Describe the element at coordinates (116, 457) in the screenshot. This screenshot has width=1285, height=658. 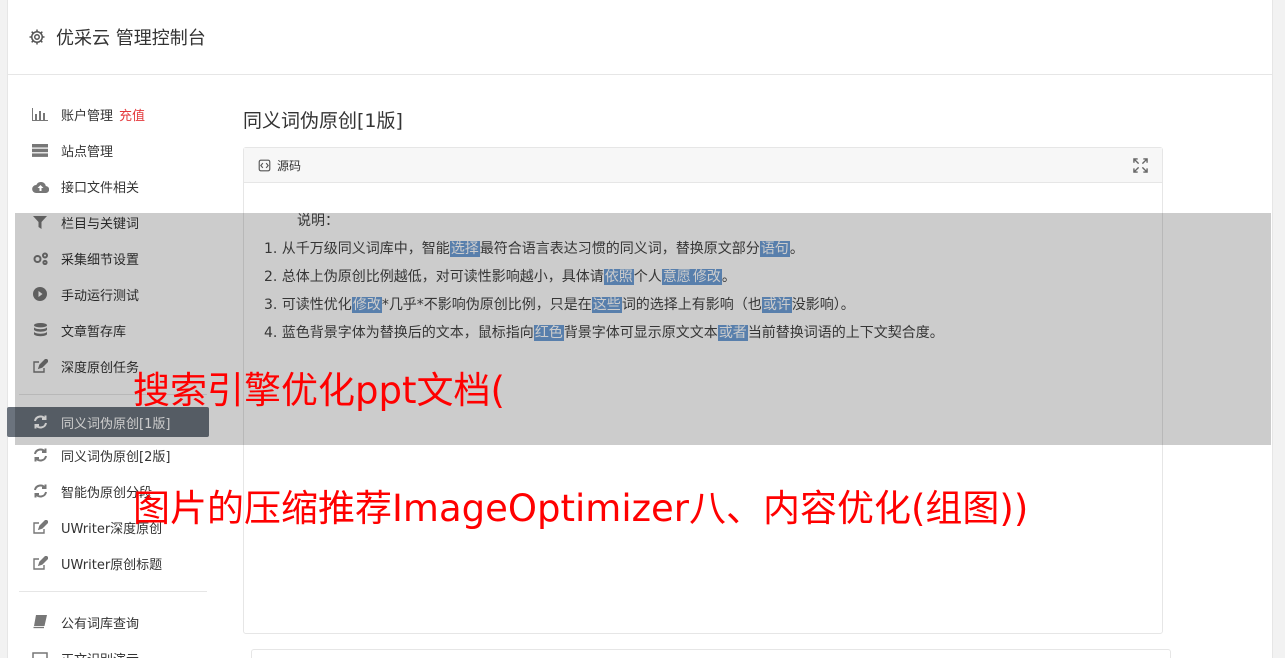
I see `sidebar-item-label: 同义词伪原创[2版]` at that location.